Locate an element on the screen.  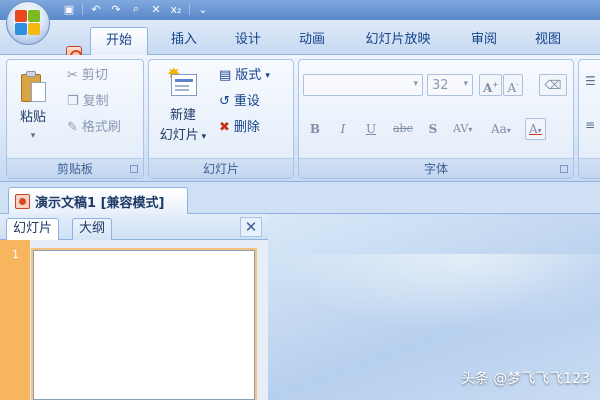
quick-access-toolbar: ▣ ↶ ↷ ⌕ ✕ x₂ ⌄ is located at coordinates (136, 9).